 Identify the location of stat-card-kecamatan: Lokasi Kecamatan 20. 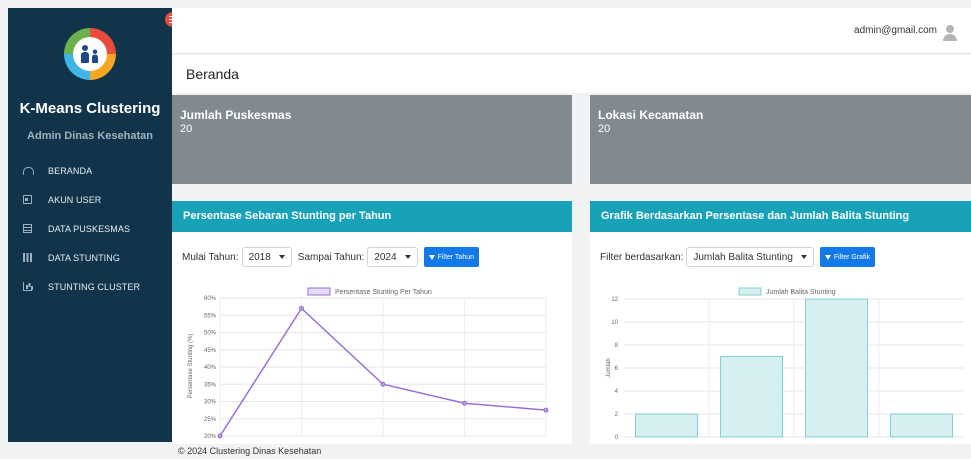
(780, 139).